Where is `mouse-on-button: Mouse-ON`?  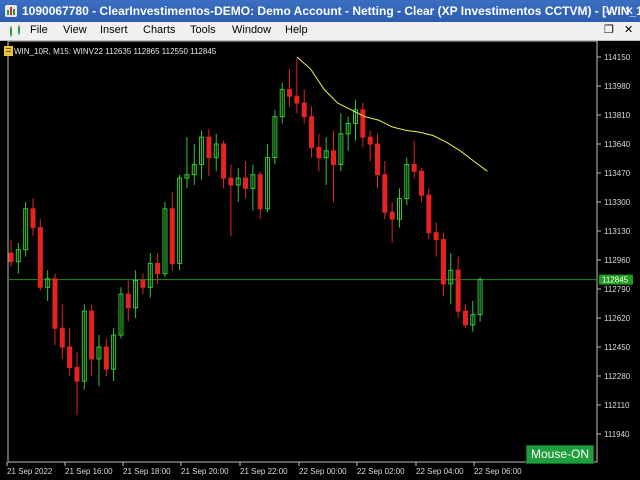
mouse-on-button: Mouse-ON is located at coordinates (560, 454).